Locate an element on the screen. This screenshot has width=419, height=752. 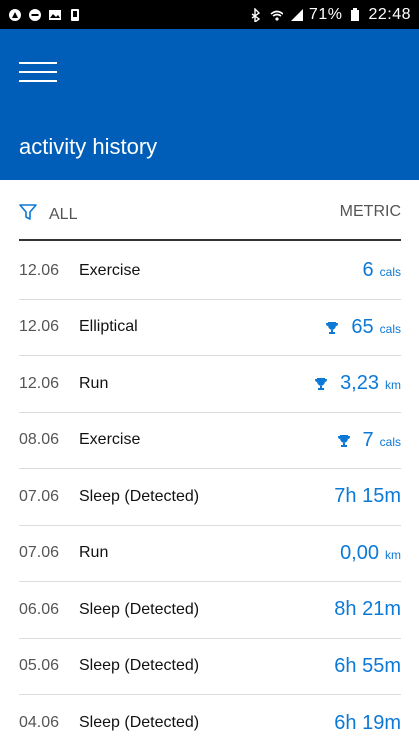
activity-value: 3,23 km is located at coordinates (357, 383).